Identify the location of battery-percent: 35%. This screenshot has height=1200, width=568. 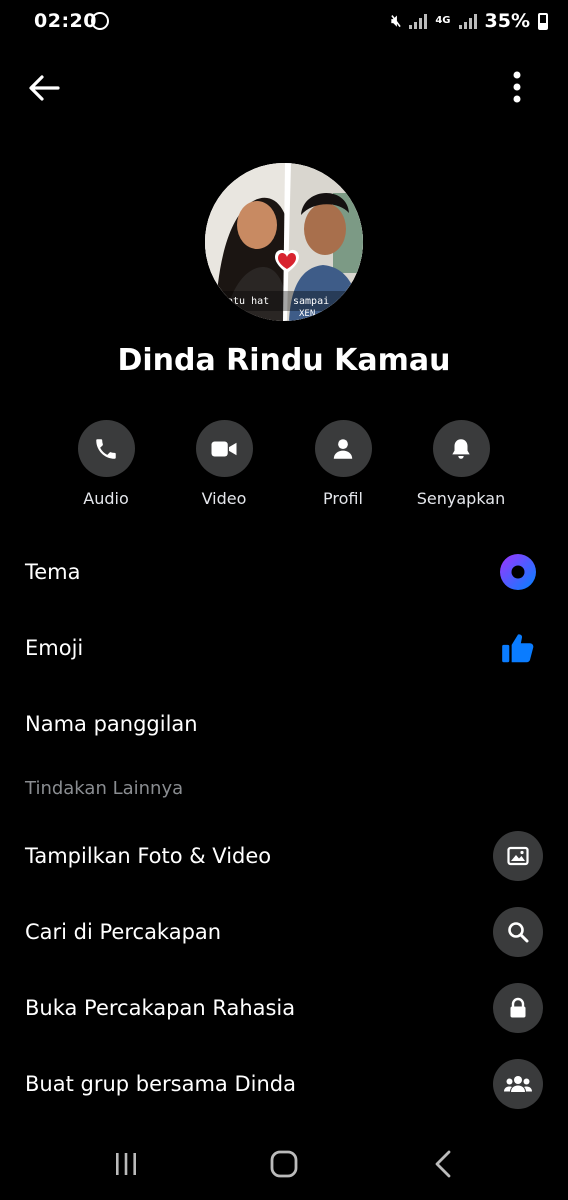
(507, 21).